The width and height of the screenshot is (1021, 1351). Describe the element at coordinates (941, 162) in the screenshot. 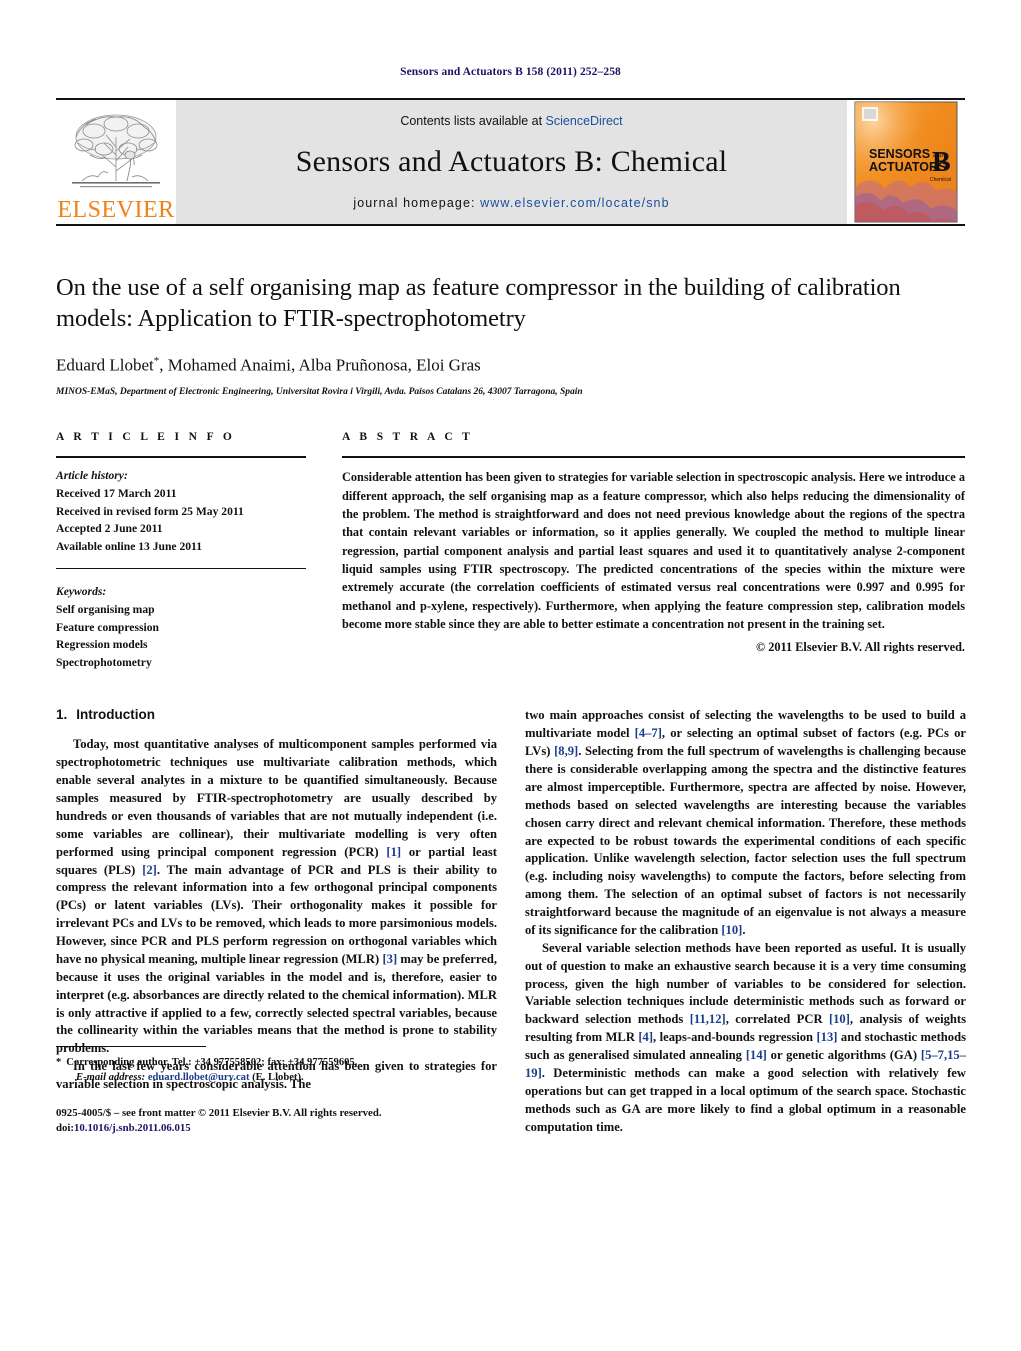

I see `svg-text: B` at that location.